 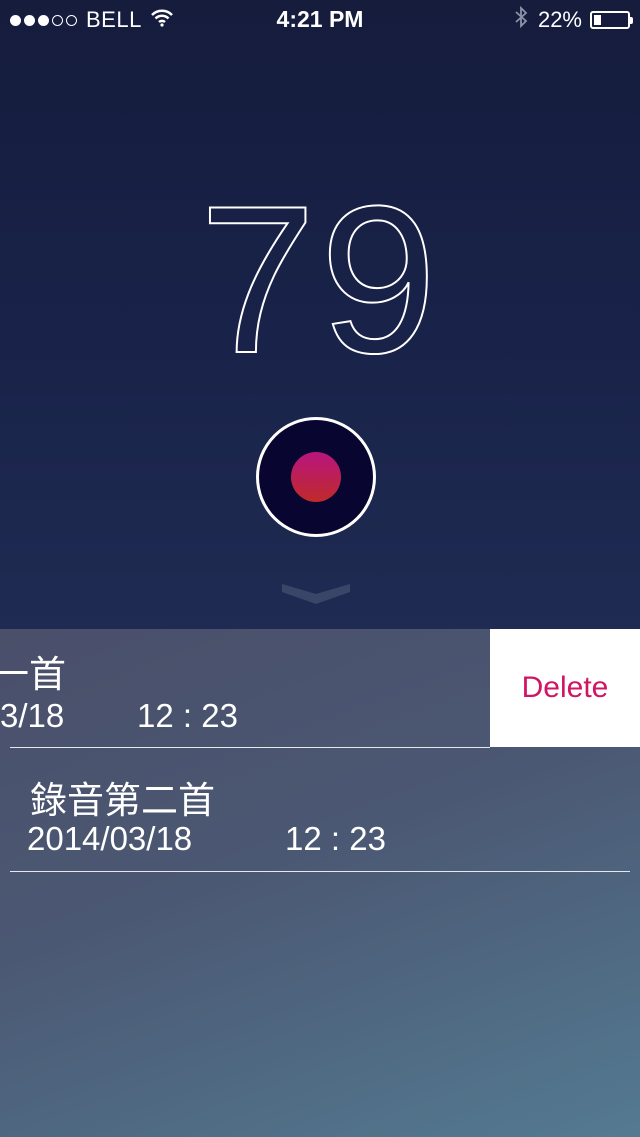 I want to click on battery-icon, so click(x=611, y=20).